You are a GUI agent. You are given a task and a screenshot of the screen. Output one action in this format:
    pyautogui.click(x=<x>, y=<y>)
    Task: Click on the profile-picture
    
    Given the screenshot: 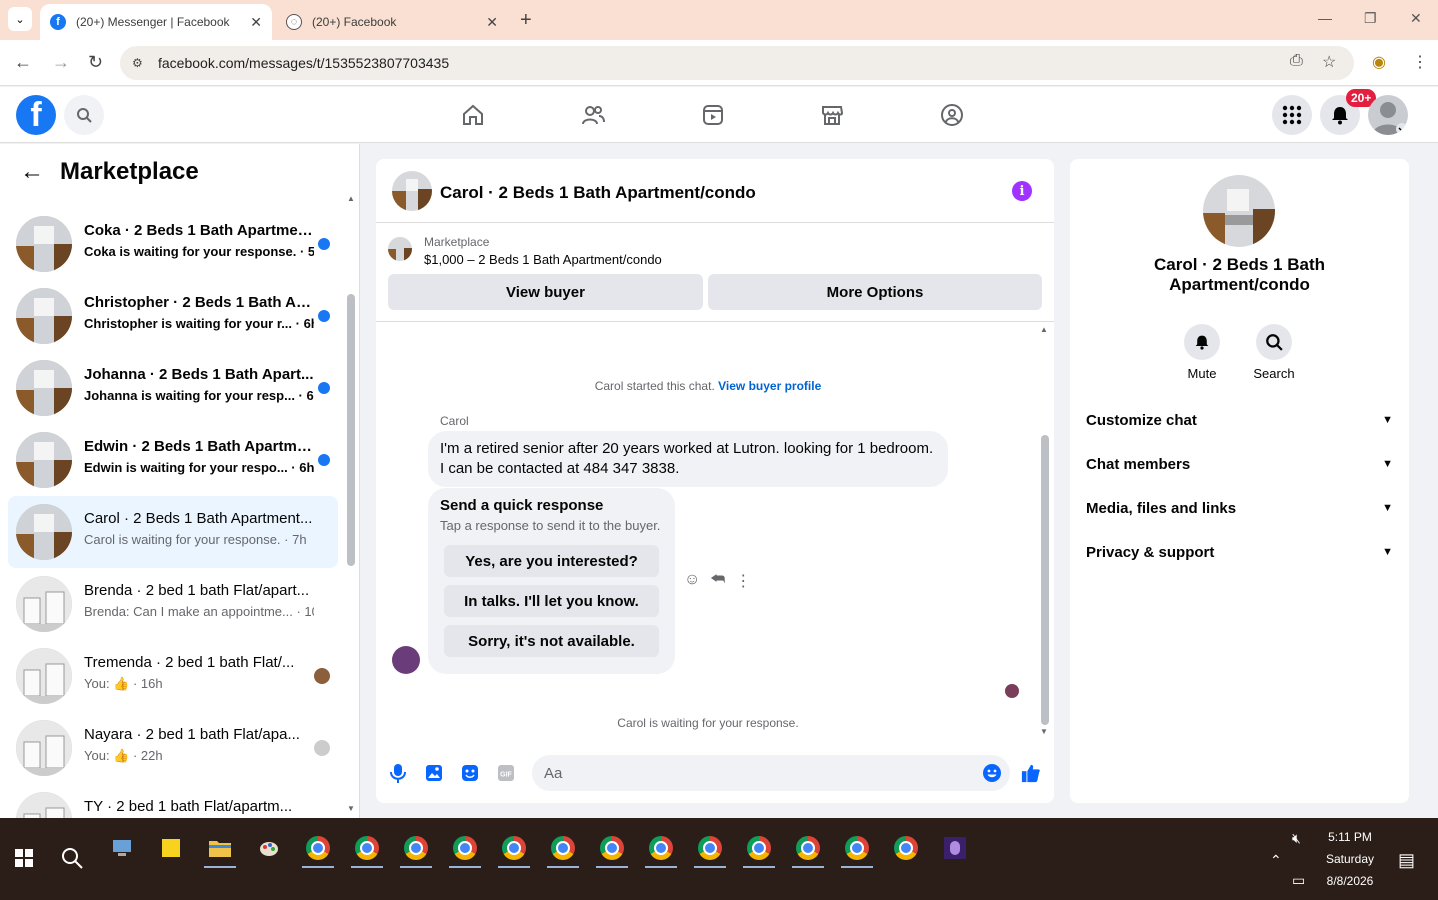 What is the action you would take?
    pyautogui.click(x=1239, y=211)
    